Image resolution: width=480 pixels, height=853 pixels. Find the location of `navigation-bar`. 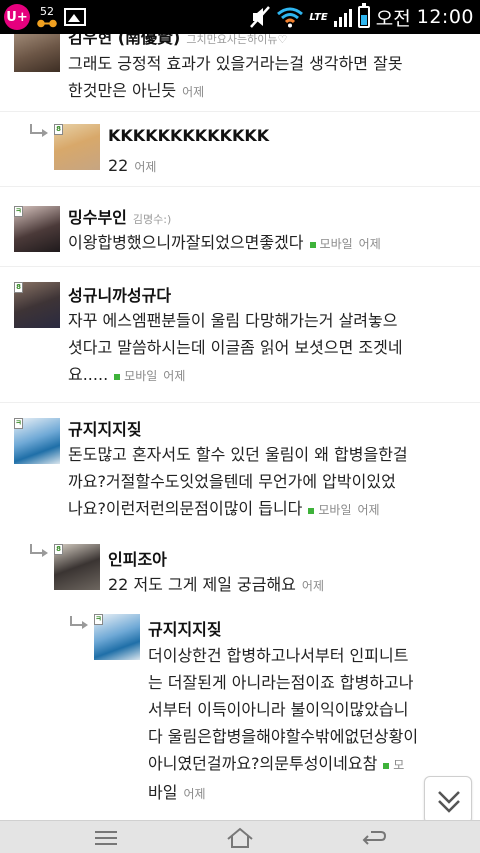

navigation-bar is located at coordinates (240, 836).